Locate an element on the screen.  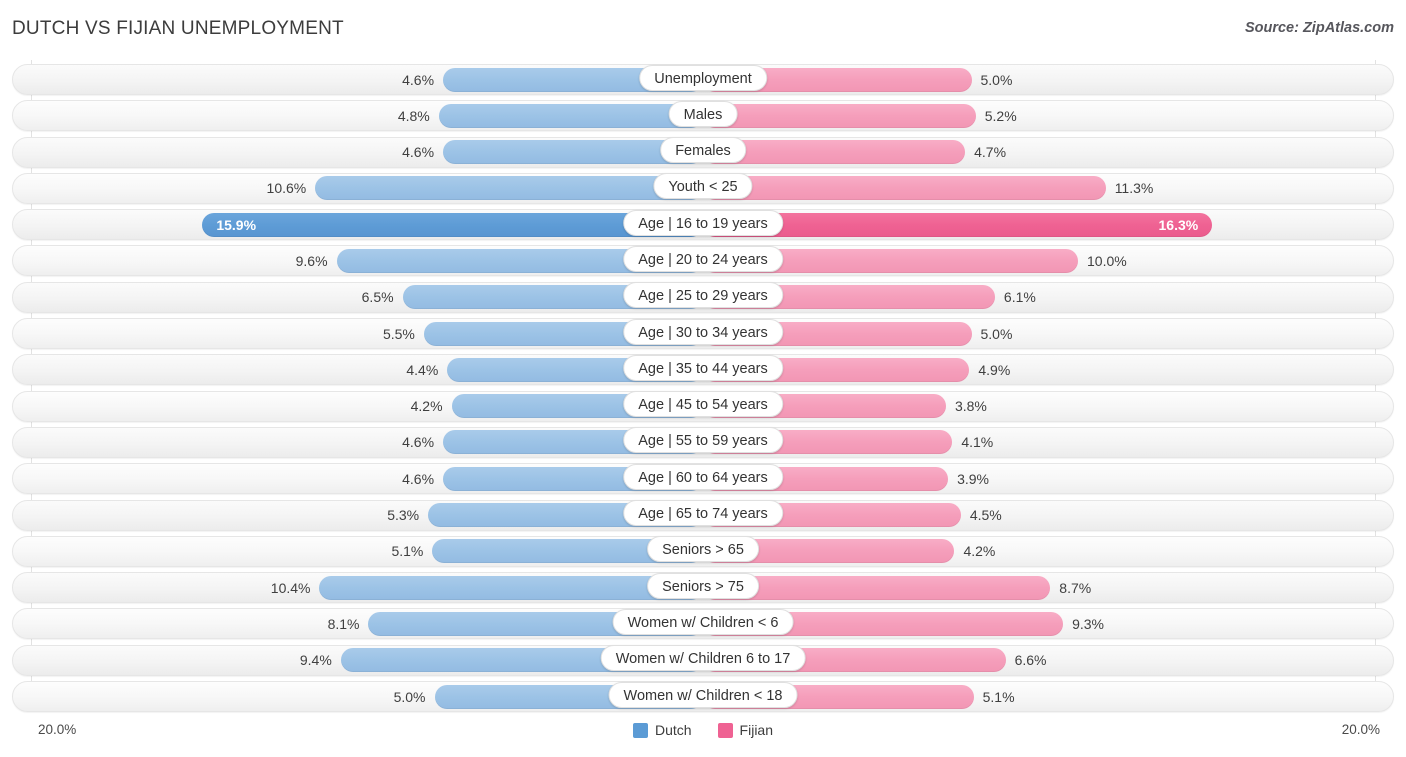
legend-item-fijian: Fijian is located at coordinates (745, 730).